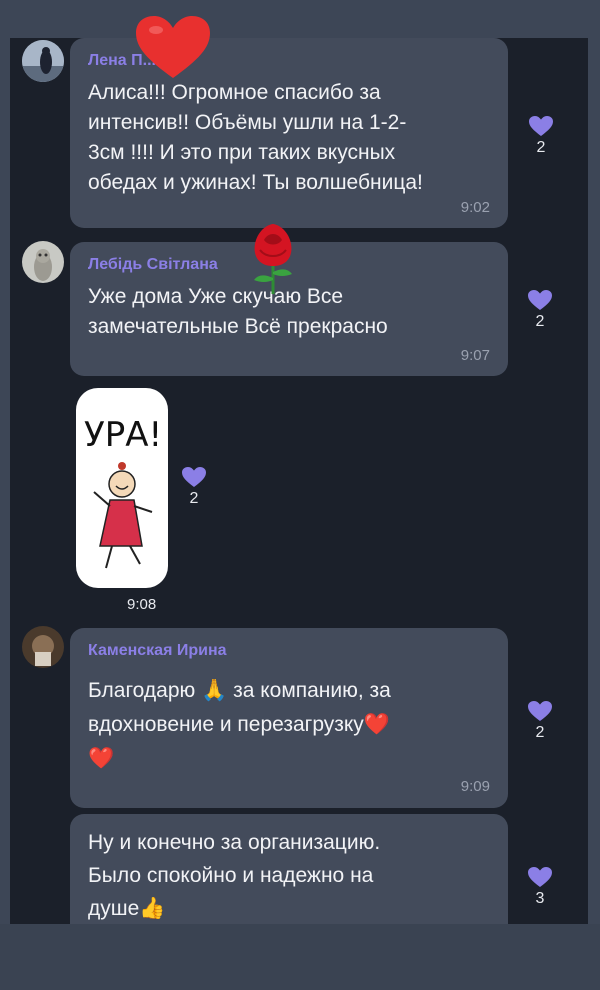  I want to click on sticker-image: УРА!, so click(122, 488).